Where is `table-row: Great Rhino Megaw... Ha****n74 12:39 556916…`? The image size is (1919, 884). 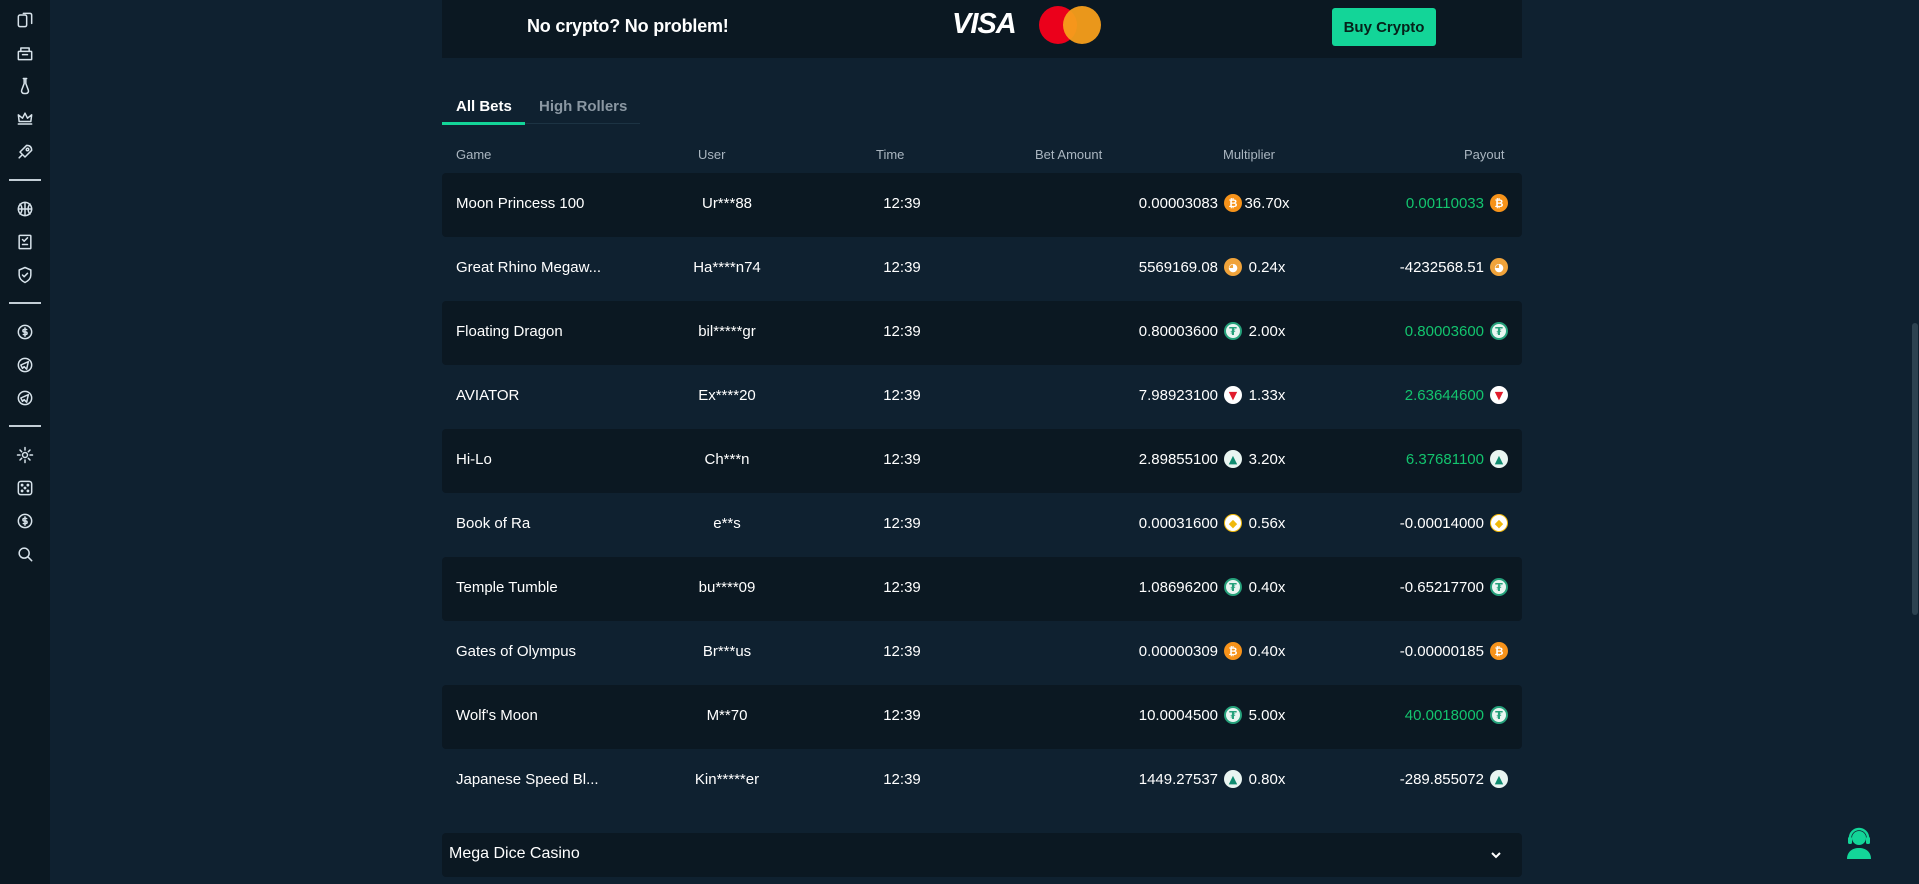
table-row: Great Rhino Megaw... Ha****n74 12:39 556916… is located at coordinates (982, 269).